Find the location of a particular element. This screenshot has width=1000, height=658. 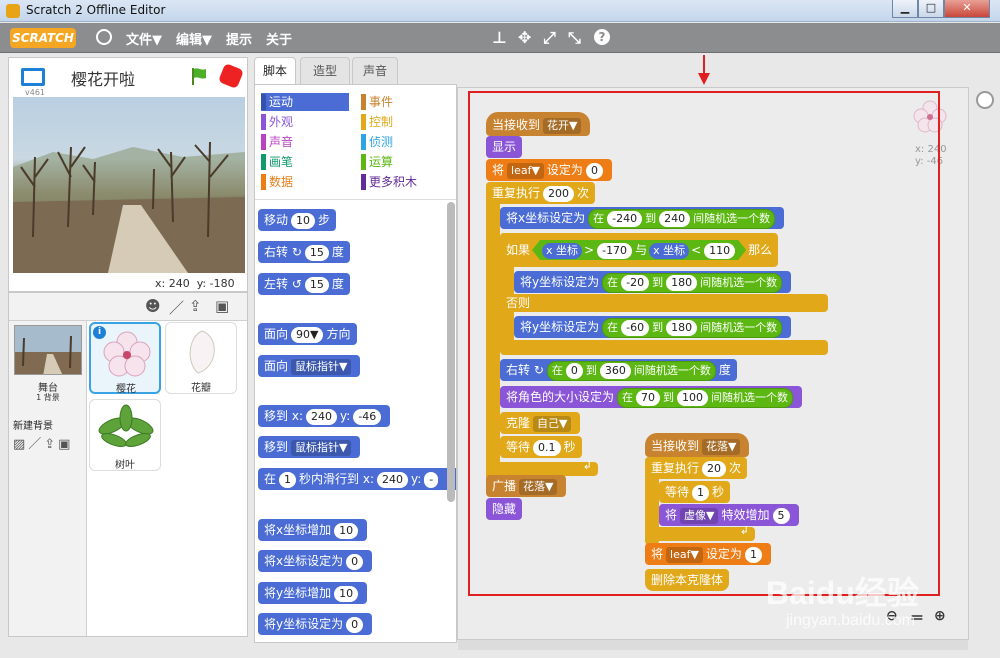

category-motion: 运动 is located at coordinates (305, 102).